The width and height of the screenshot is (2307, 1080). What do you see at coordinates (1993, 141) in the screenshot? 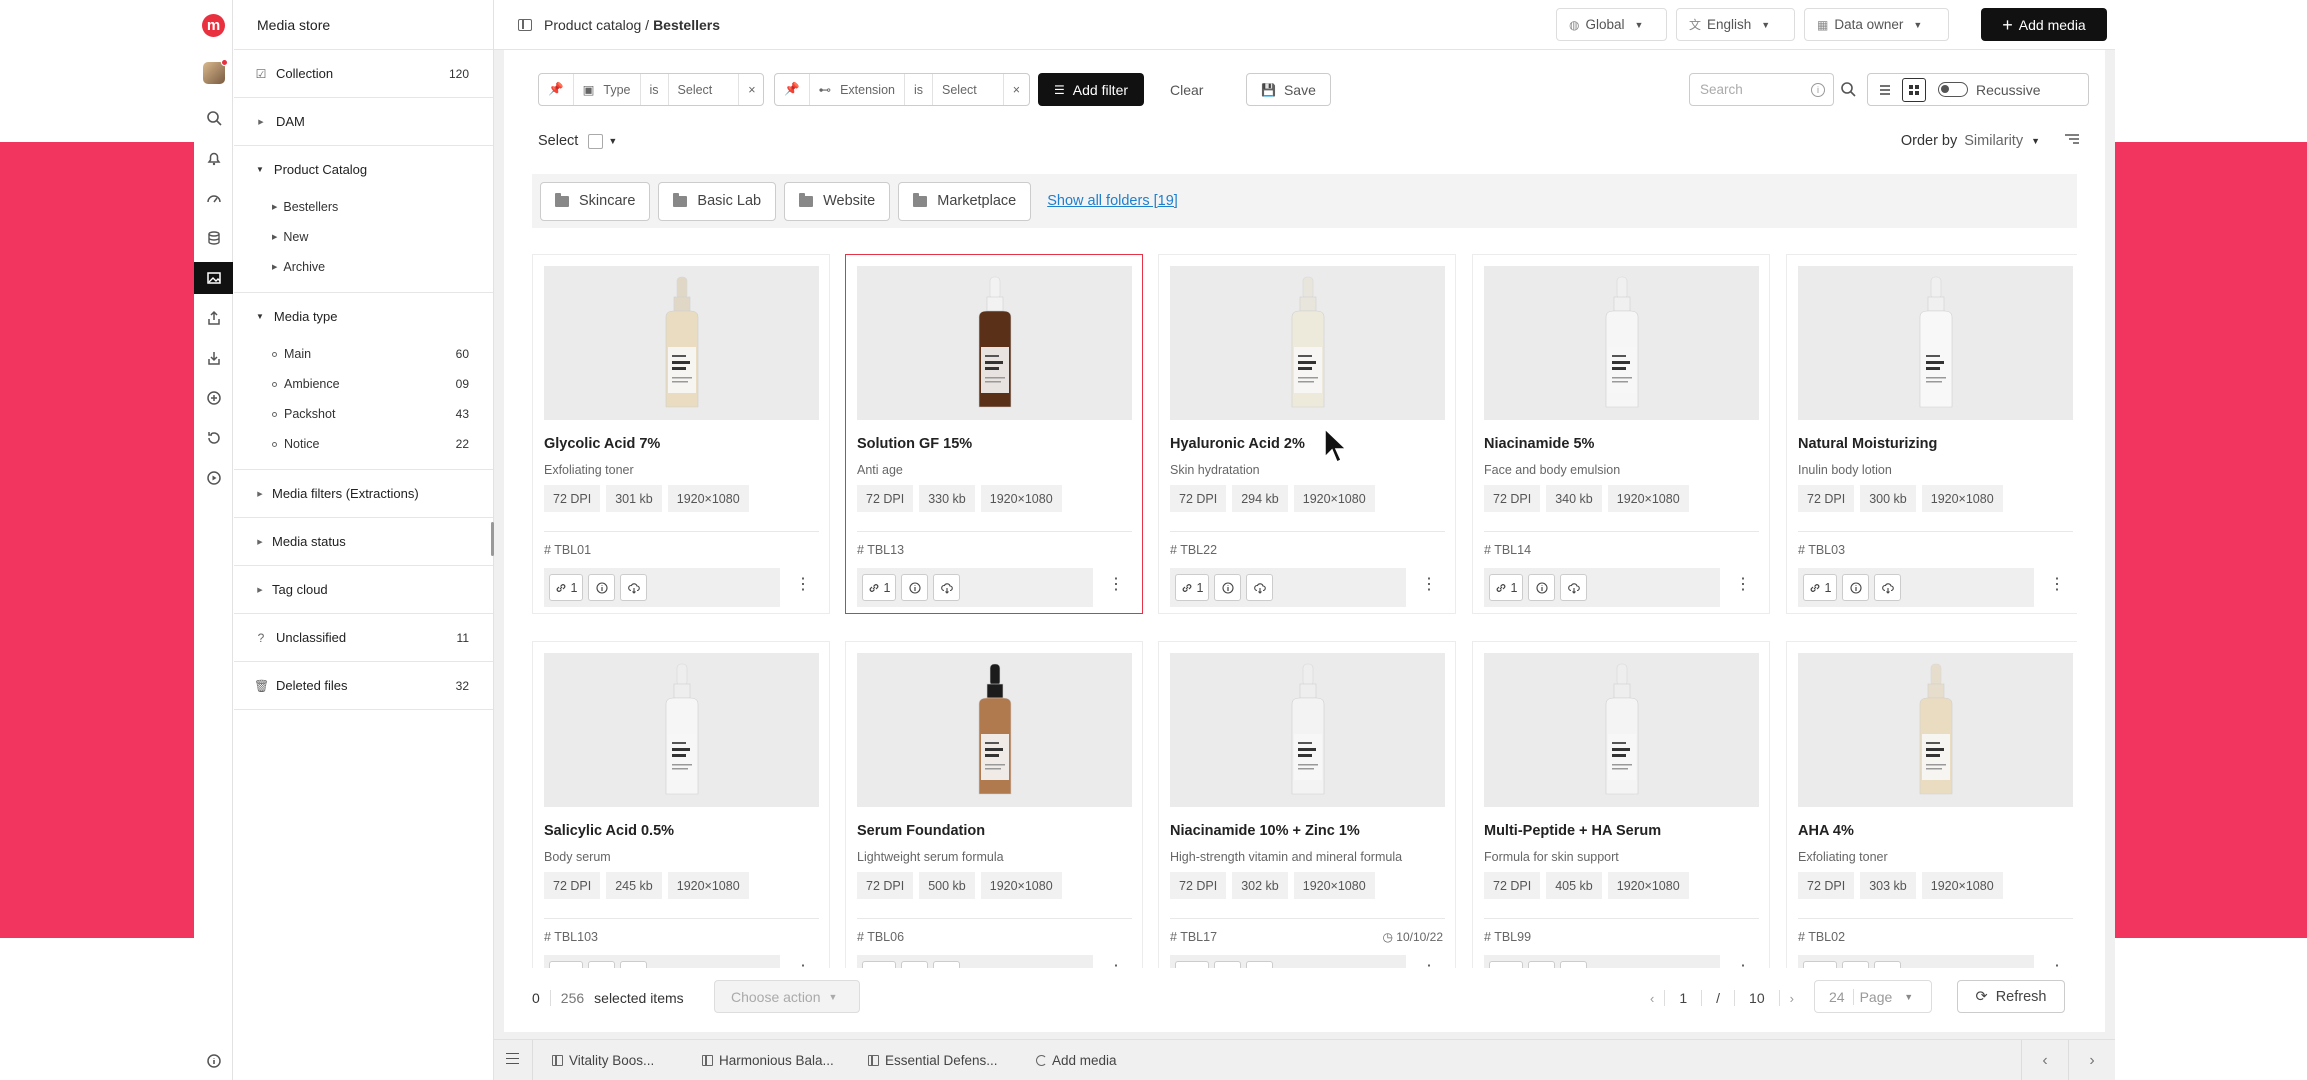
I see `order-value: Similarity` at bounding box center [1993, 141].